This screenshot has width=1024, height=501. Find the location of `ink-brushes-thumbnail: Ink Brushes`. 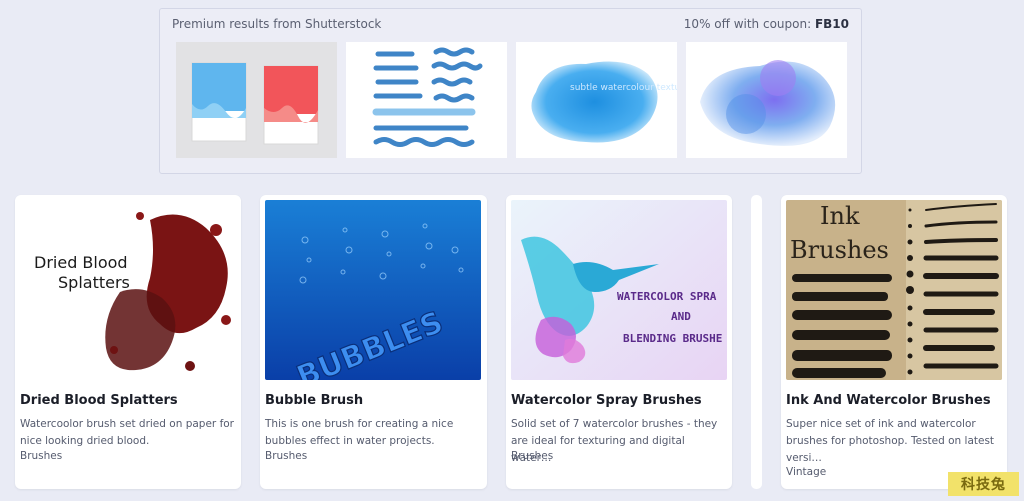

ink-brushes-thumbnail: Ink Brushes is located at coordinates (894, 290).